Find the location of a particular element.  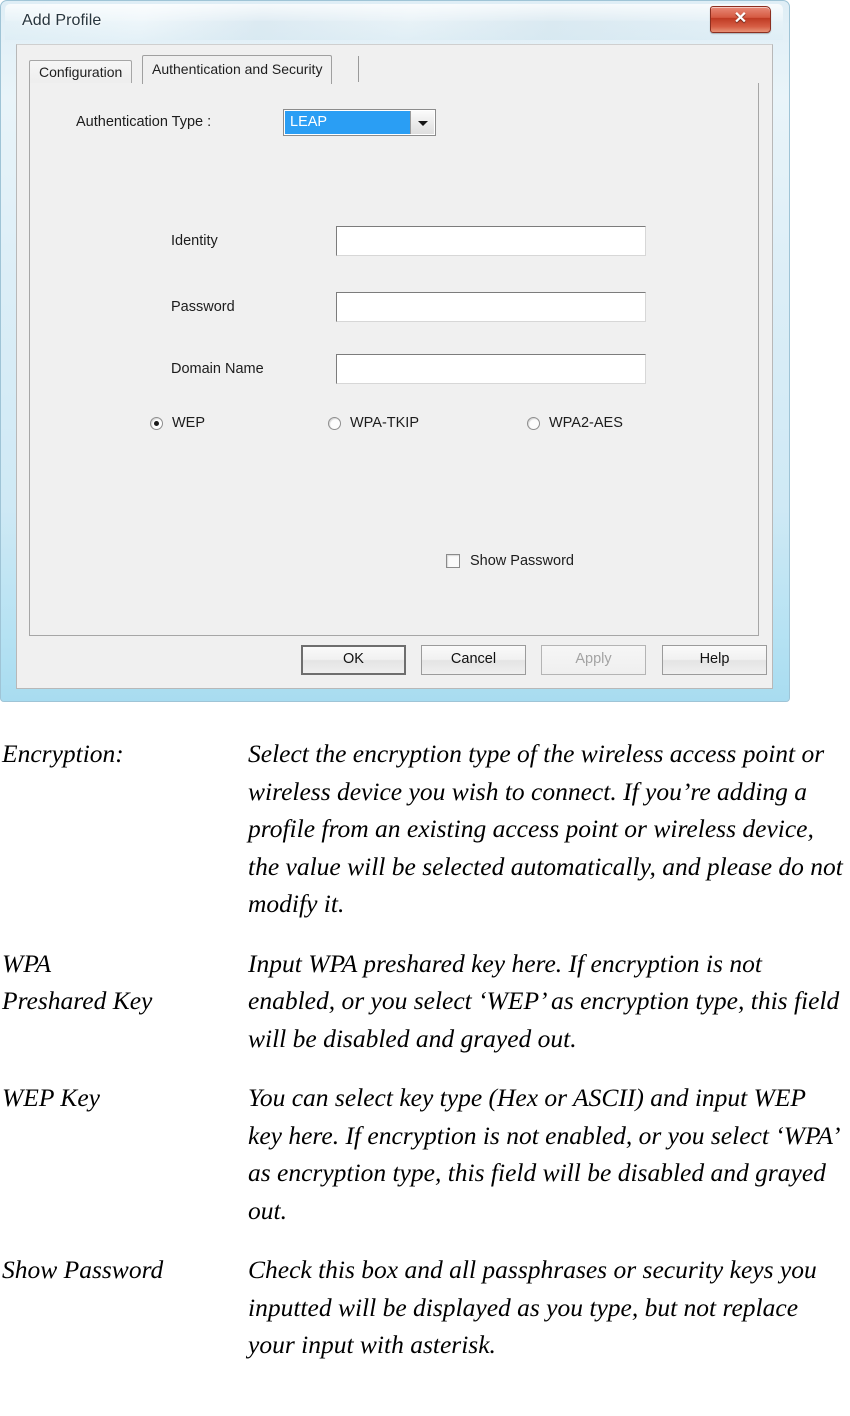

doc-term: Encryption: is located at coordinates (63, 753).